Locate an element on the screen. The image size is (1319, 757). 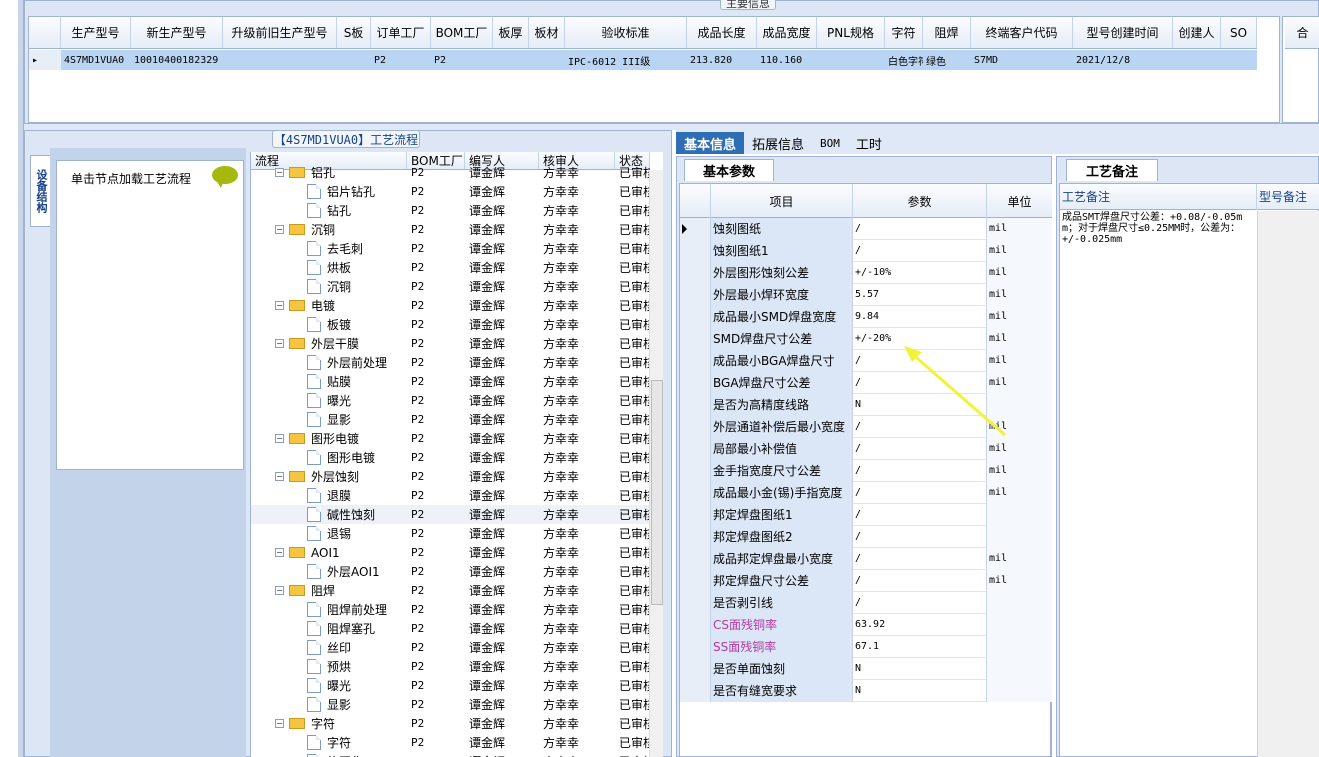
main-info-col-header: 板厚 is located at coordinates (511, 32).